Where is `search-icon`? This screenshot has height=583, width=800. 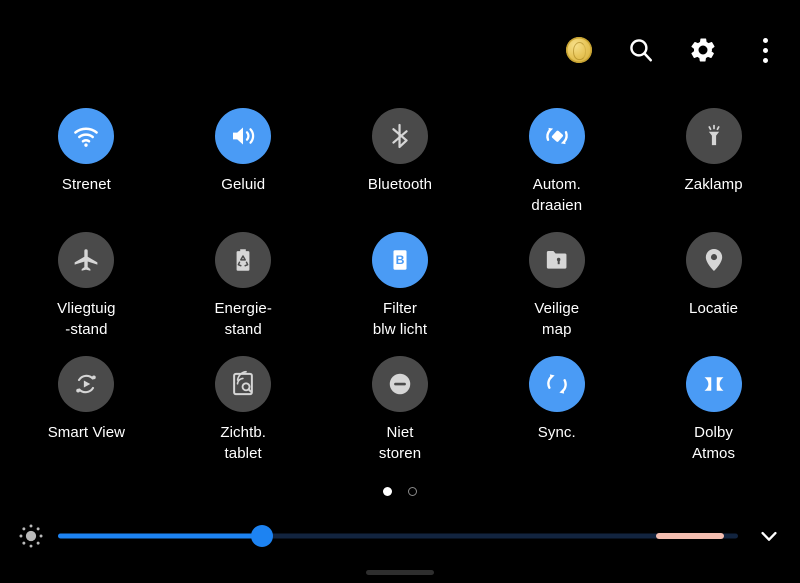
search-icon is located at coordinates (641, 50).